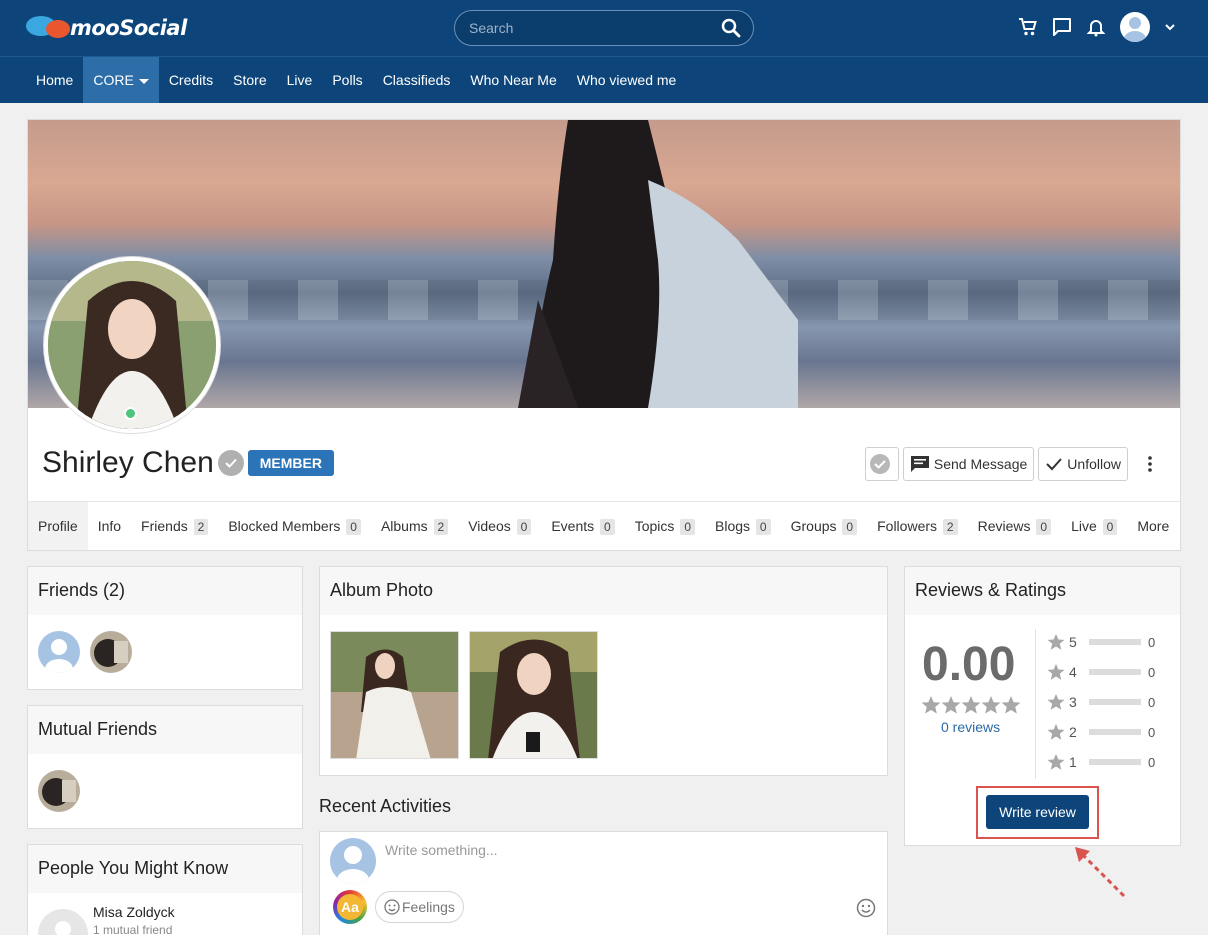 The image size is (1208, 935). I want to click on bell-icon, so click(1096, 27).